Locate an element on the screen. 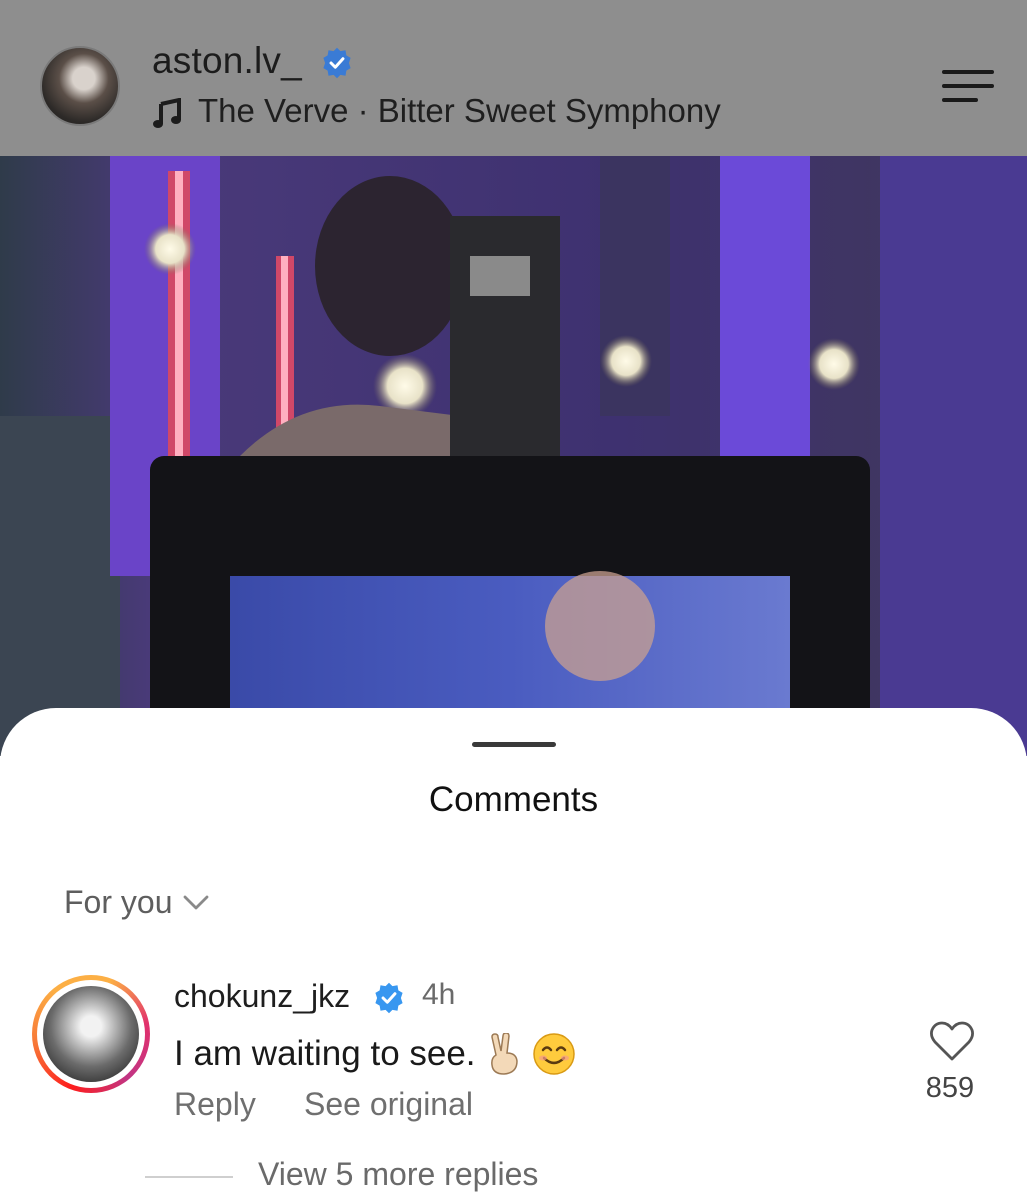 The height and width of the screenshot is (1200, 1027). smiling-face-icon is located at coordinates (553, 1054).